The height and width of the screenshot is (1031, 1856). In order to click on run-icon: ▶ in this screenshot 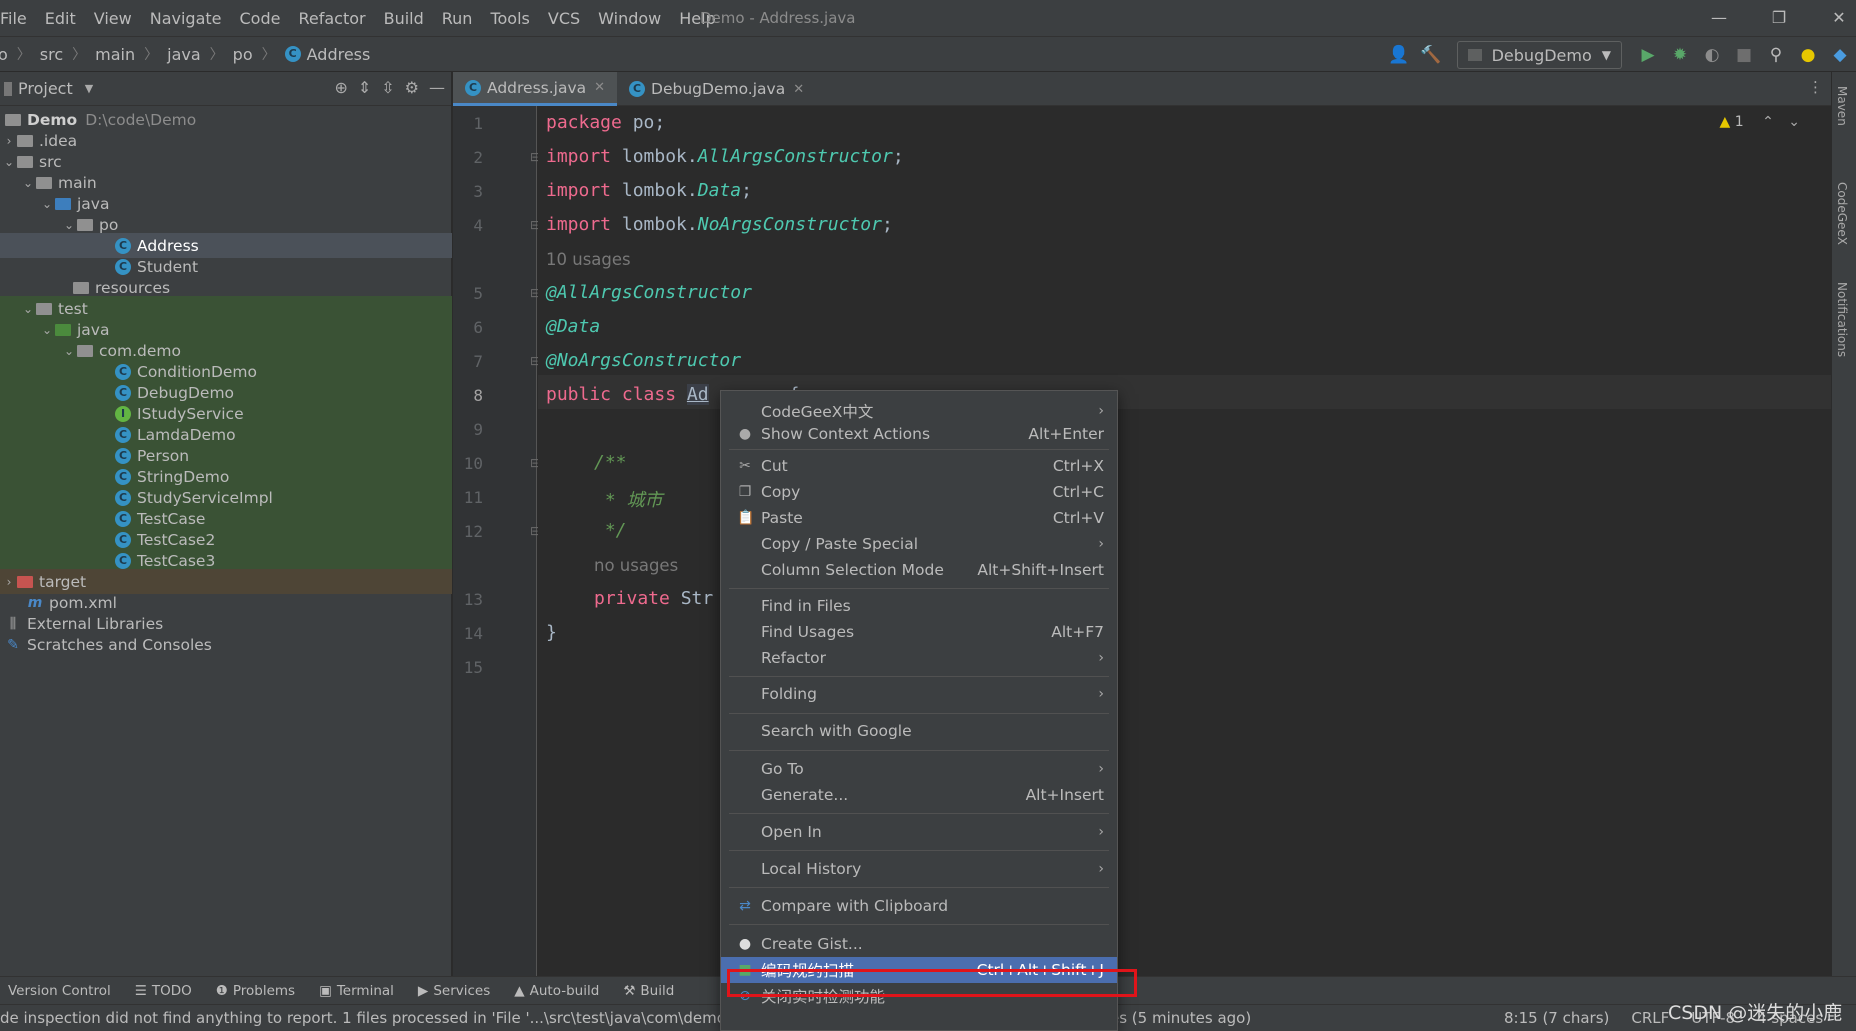, I will do `click(1648, 55)`.